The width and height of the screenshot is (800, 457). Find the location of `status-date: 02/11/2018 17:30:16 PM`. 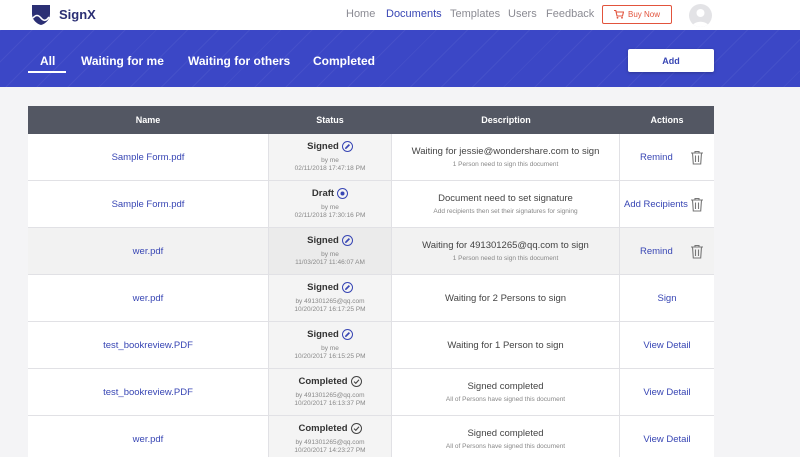

status-date: 02/11/2018 17:30:16 PM is located at coordinates (330, 215).